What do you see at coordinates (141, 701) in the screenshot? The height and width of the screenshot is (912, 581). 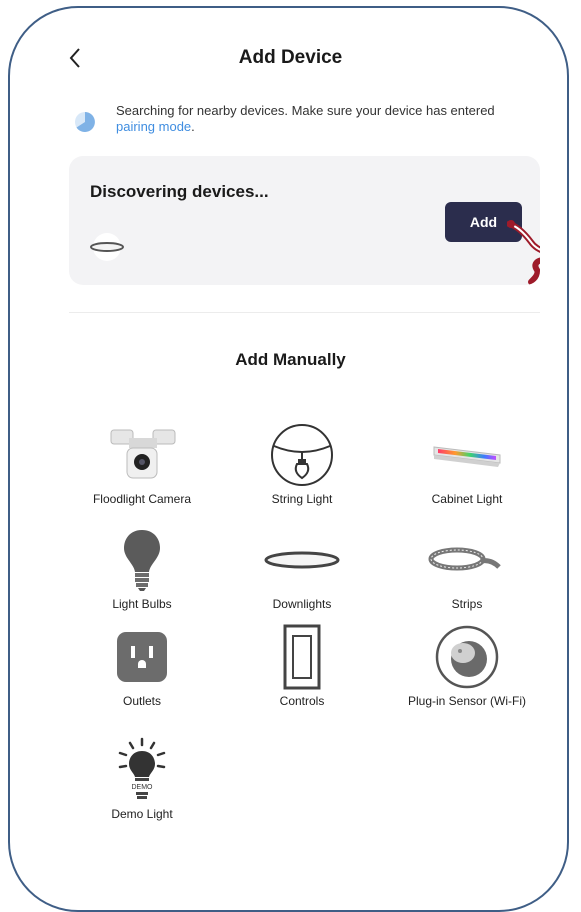 I see `category-label: Outlets` at bounding box center [141, 701].